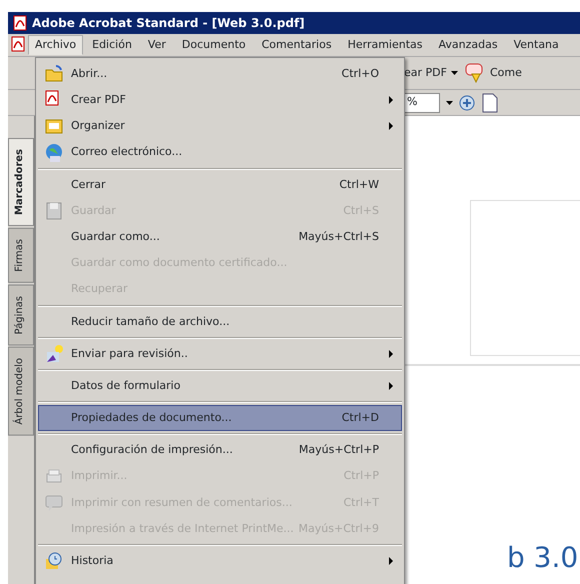 This screenshot has width=580, height=584. What do you see at coordinates (431, 73) in the screenshot?
I see `create-pdf-button: ear PDF` at bounding box center [431, 73].